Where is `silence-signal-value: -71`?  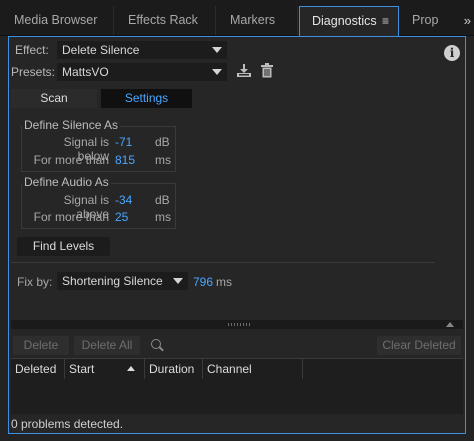
silence-signal-value: -71 is located at coordinates (123, 142).